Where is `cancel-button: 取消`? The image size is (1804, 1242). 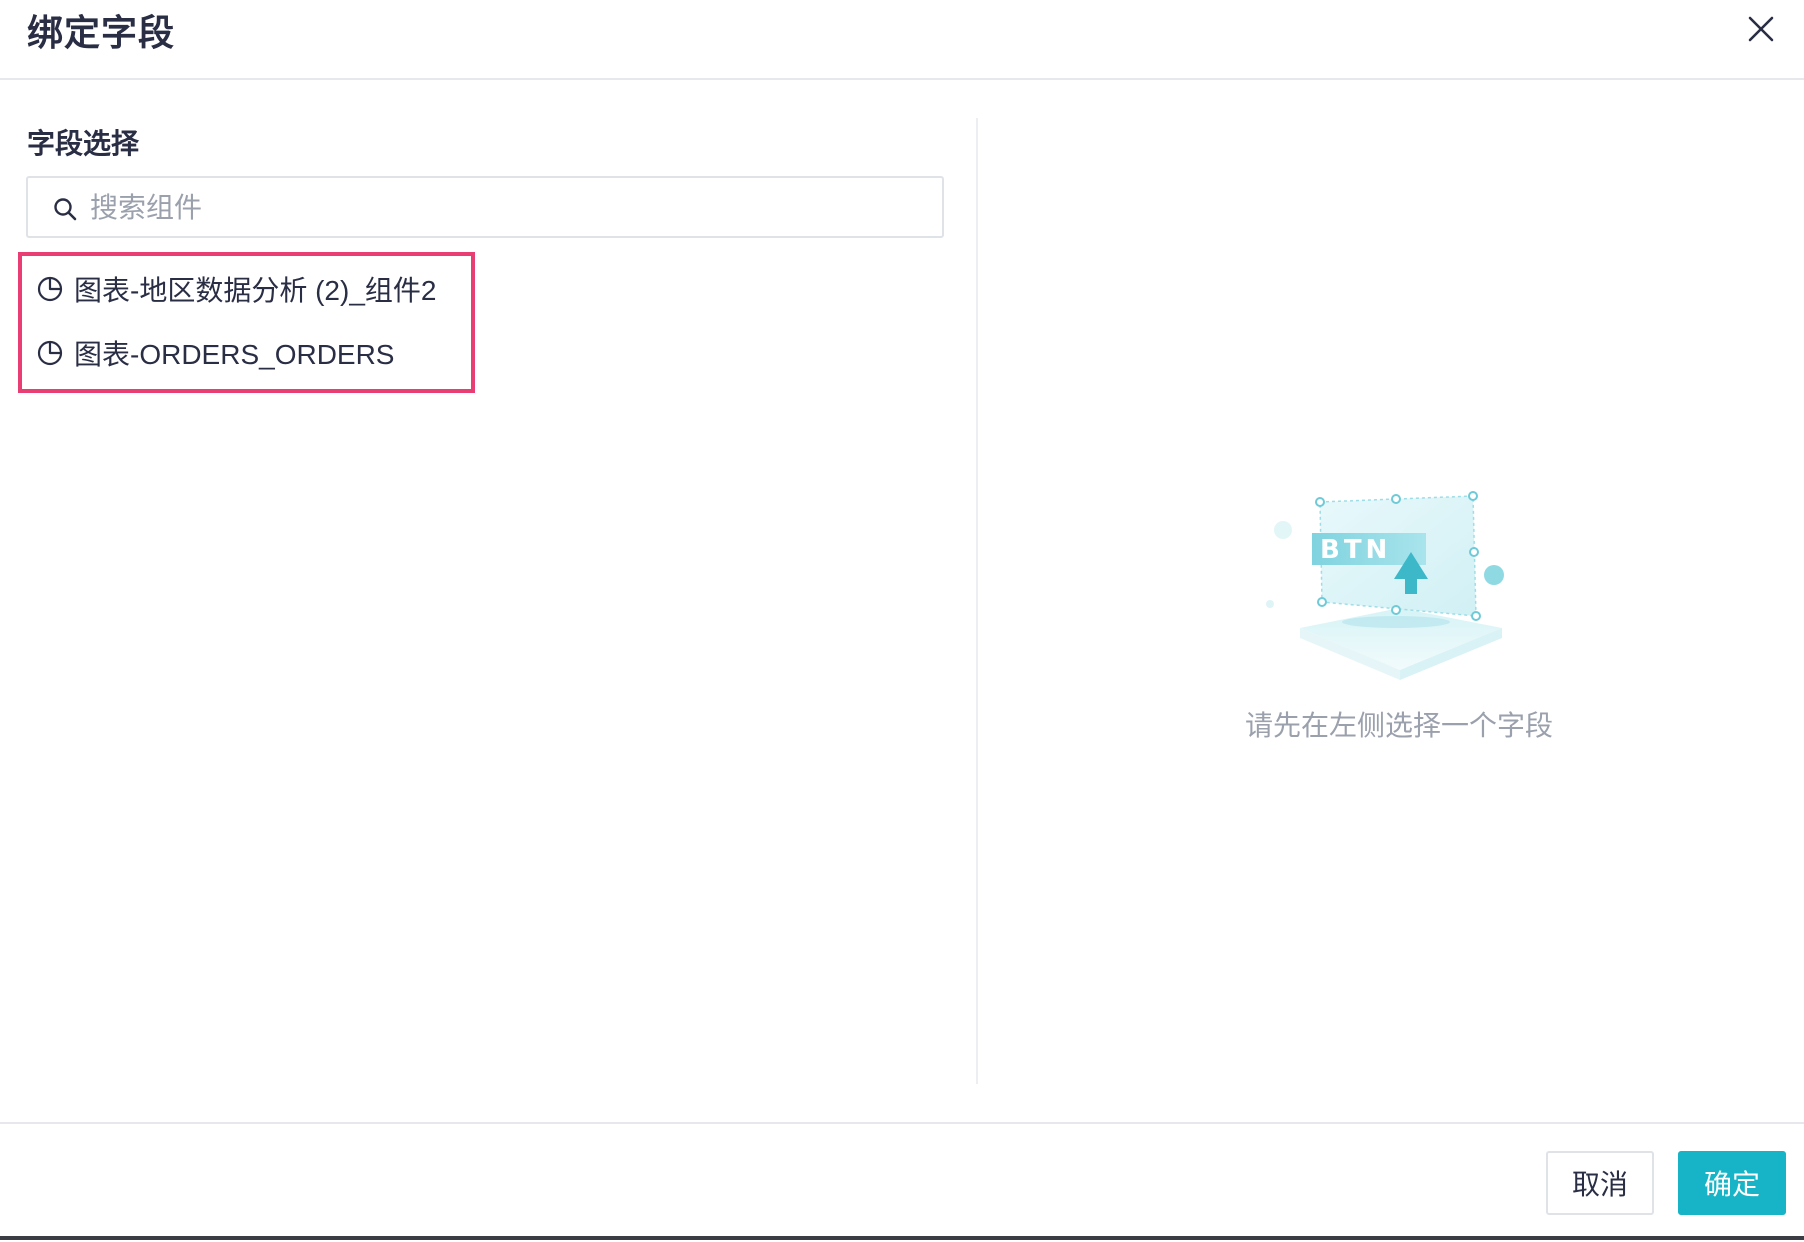
cancel-button: 取消 is located at coordinates (1600, 1183).